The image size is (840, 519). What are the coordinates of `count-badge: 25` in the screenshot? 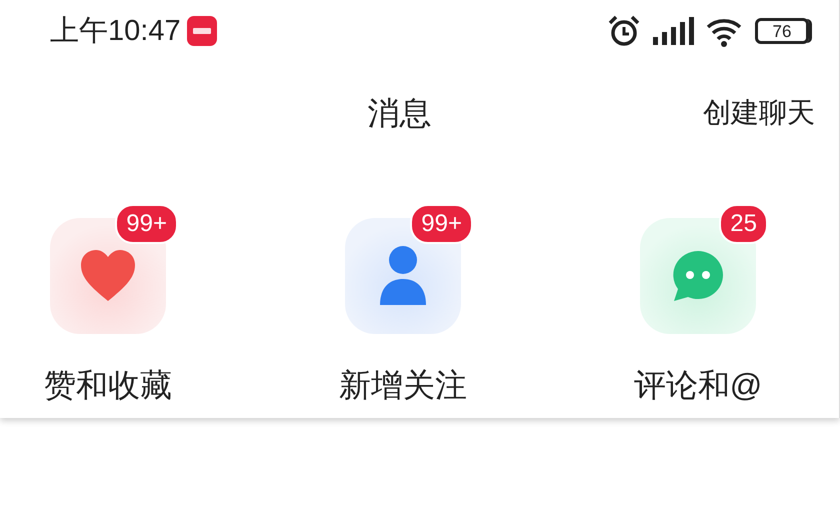 It's located at (743, 224).